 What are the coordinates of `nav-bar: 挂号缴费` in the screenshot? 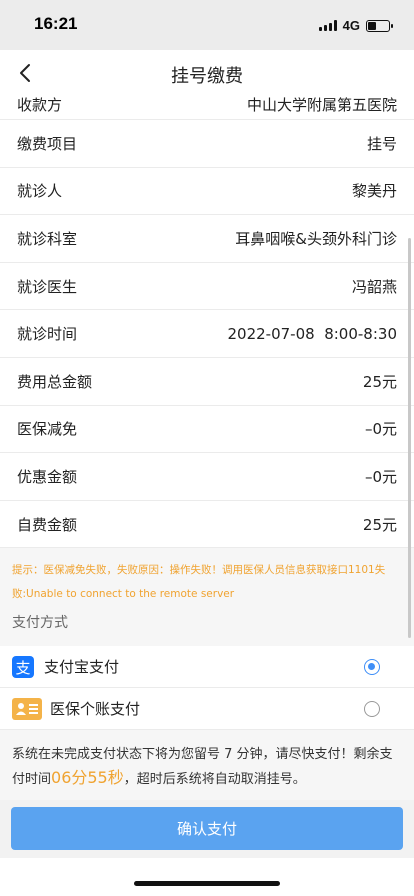 It's located at (207, 73).